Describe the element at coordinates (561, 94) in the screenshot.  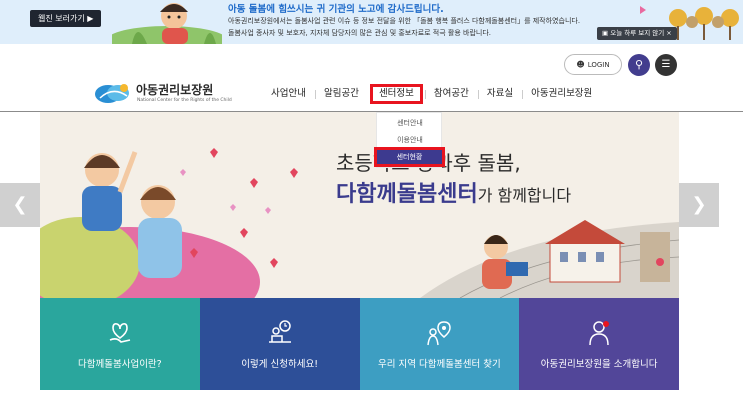
I see `nav-item-ncrc: 아동권리보장원` at that location.